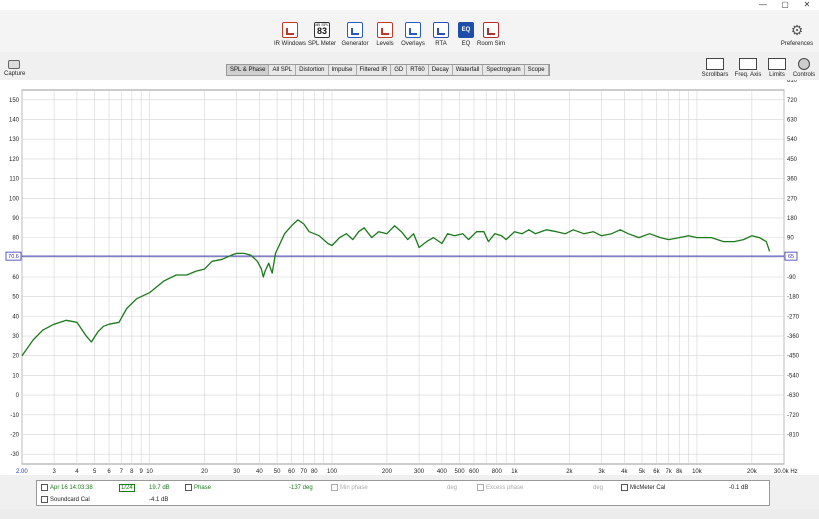 The image size is (819, 519). I want to click on toolbar-limits-button: Limits, so click(777, 68).